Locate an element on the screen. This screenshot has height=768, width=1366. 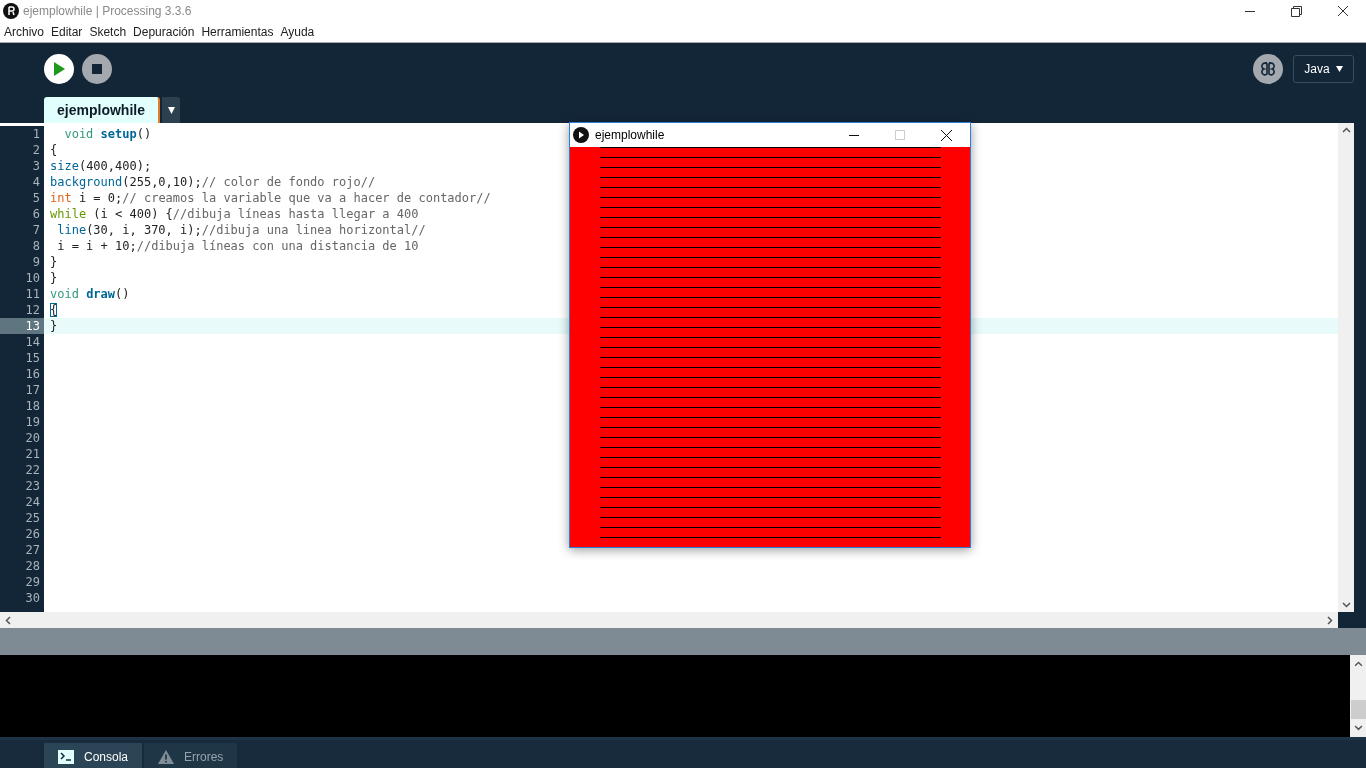
debug-button is located at coordinates (1268, 69).